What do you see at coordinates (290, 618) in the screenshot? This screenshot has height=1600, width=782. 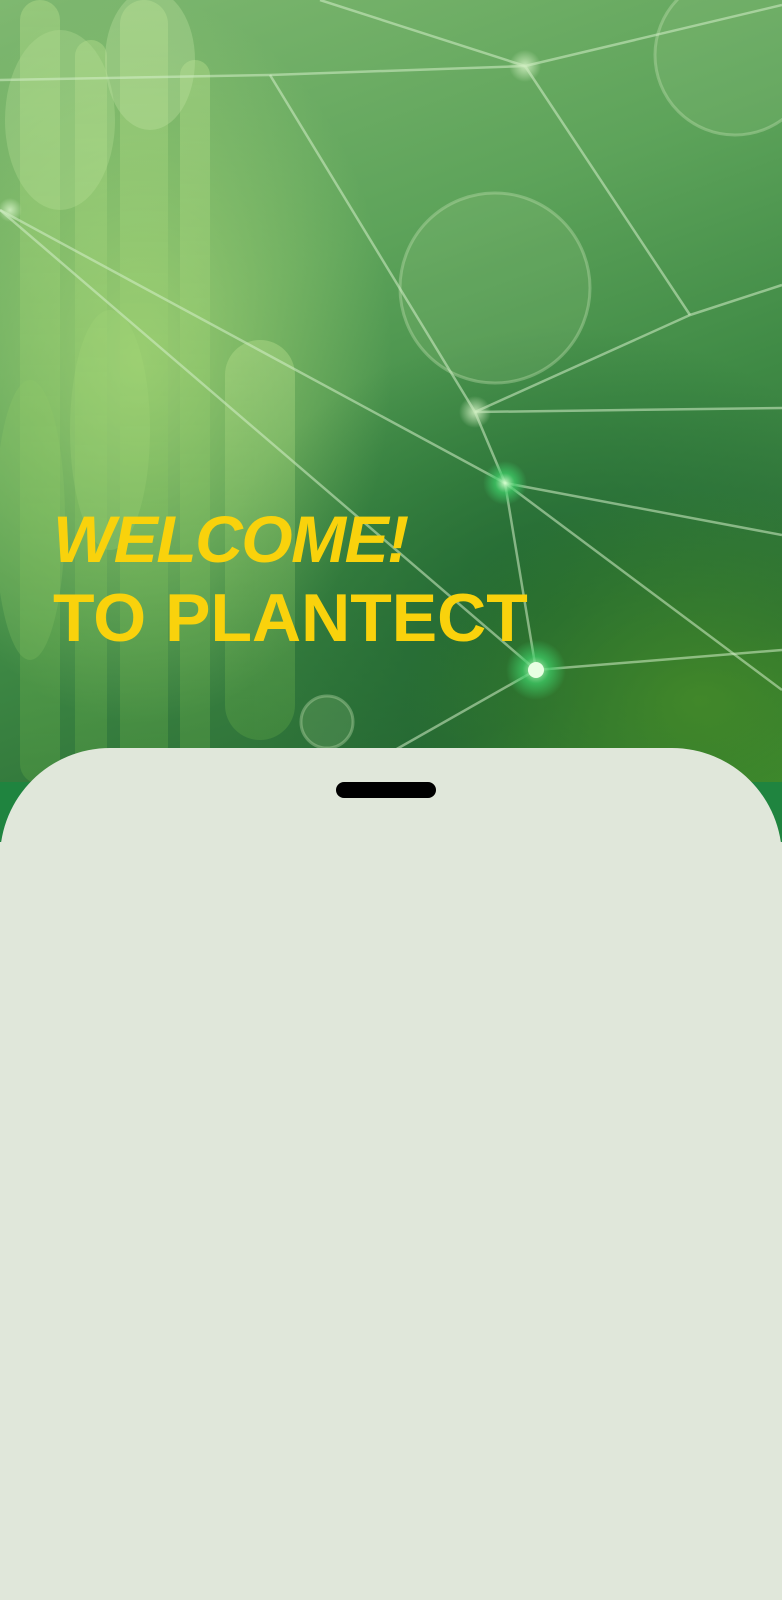 I see `brand-tagline: TO PLANTECT` at bounding box center [290, 618].